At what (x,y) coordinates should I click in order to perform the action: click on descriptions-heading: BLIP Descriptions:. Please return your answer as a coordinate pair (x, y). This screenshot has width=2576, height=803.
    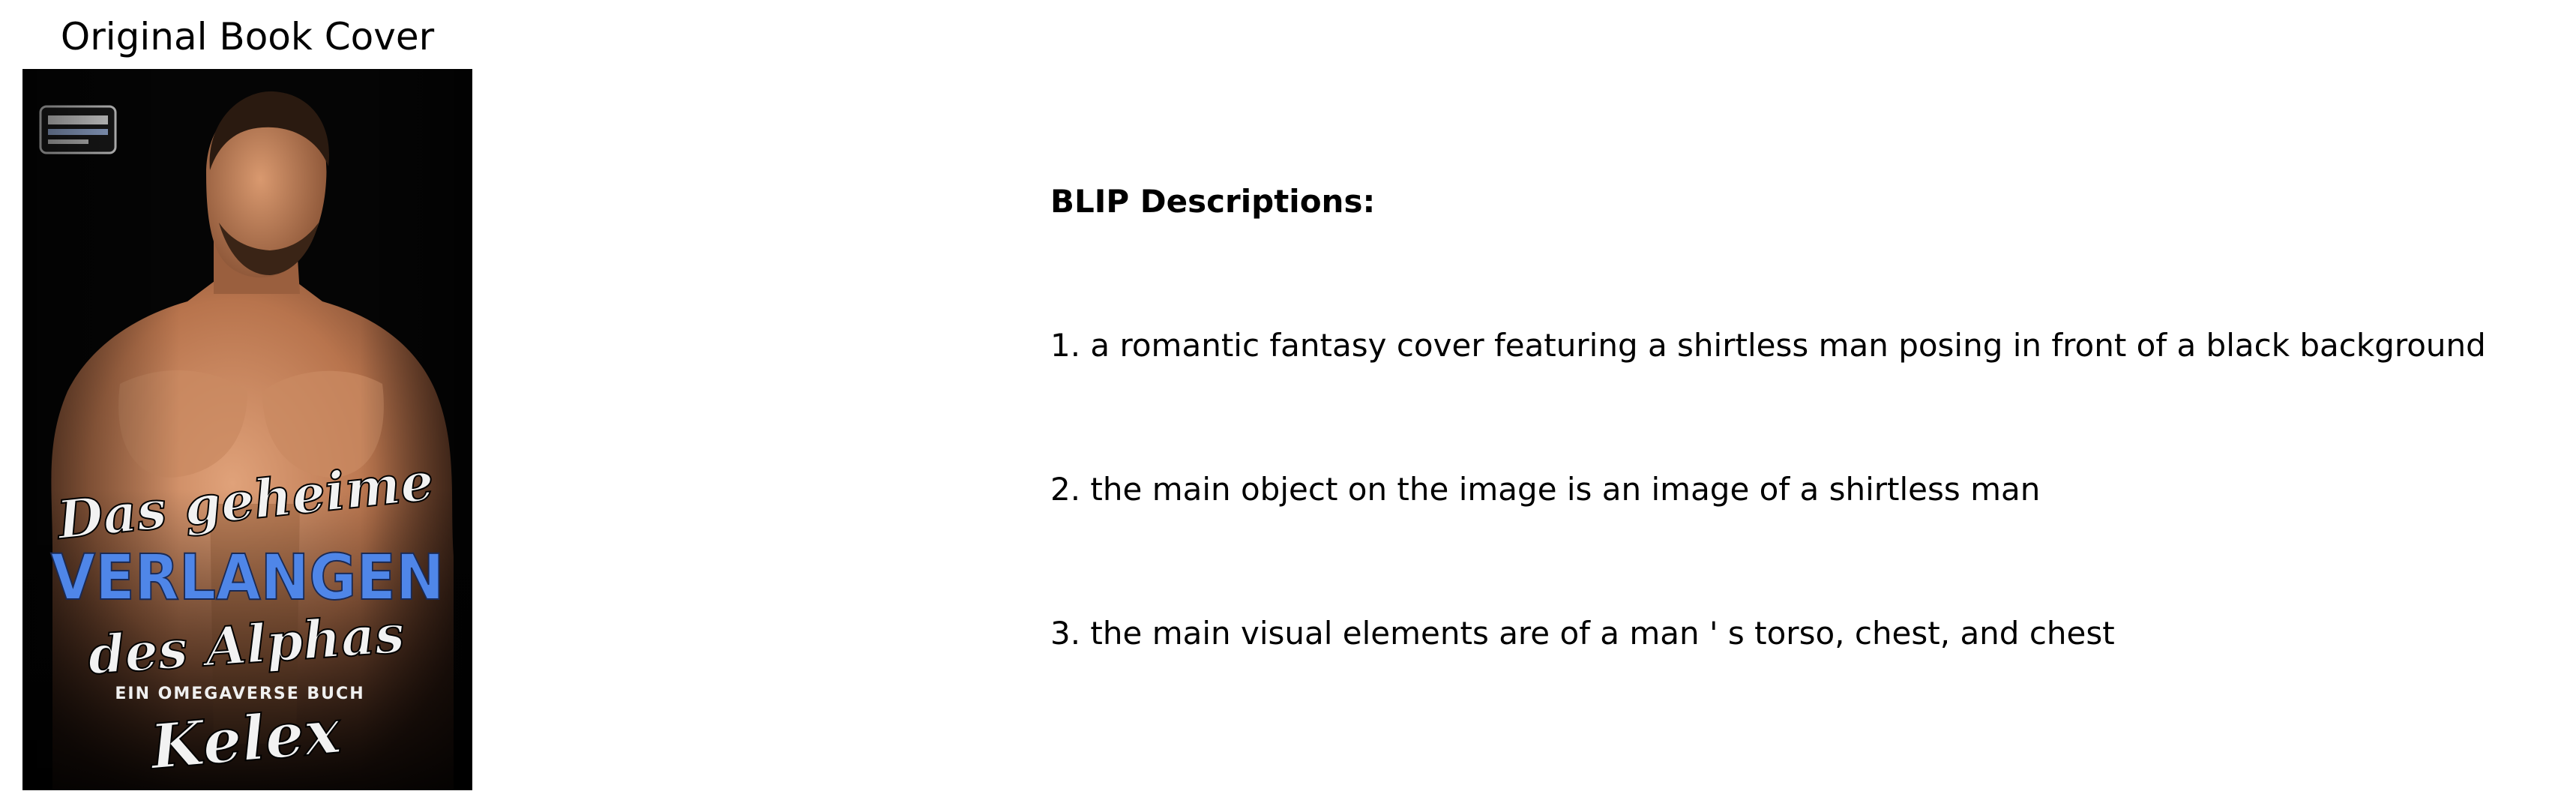
    Looking at the image, I should click on (1213, 201).